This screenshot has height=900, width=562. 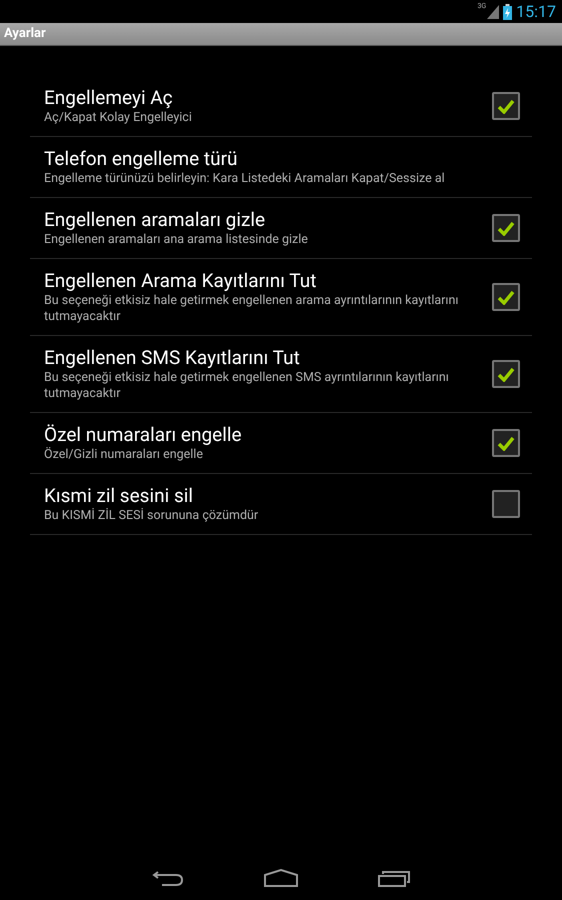 I want to click on setting-summary: Özel/Gizli numaraları engelle, so click(x=124, y=455).